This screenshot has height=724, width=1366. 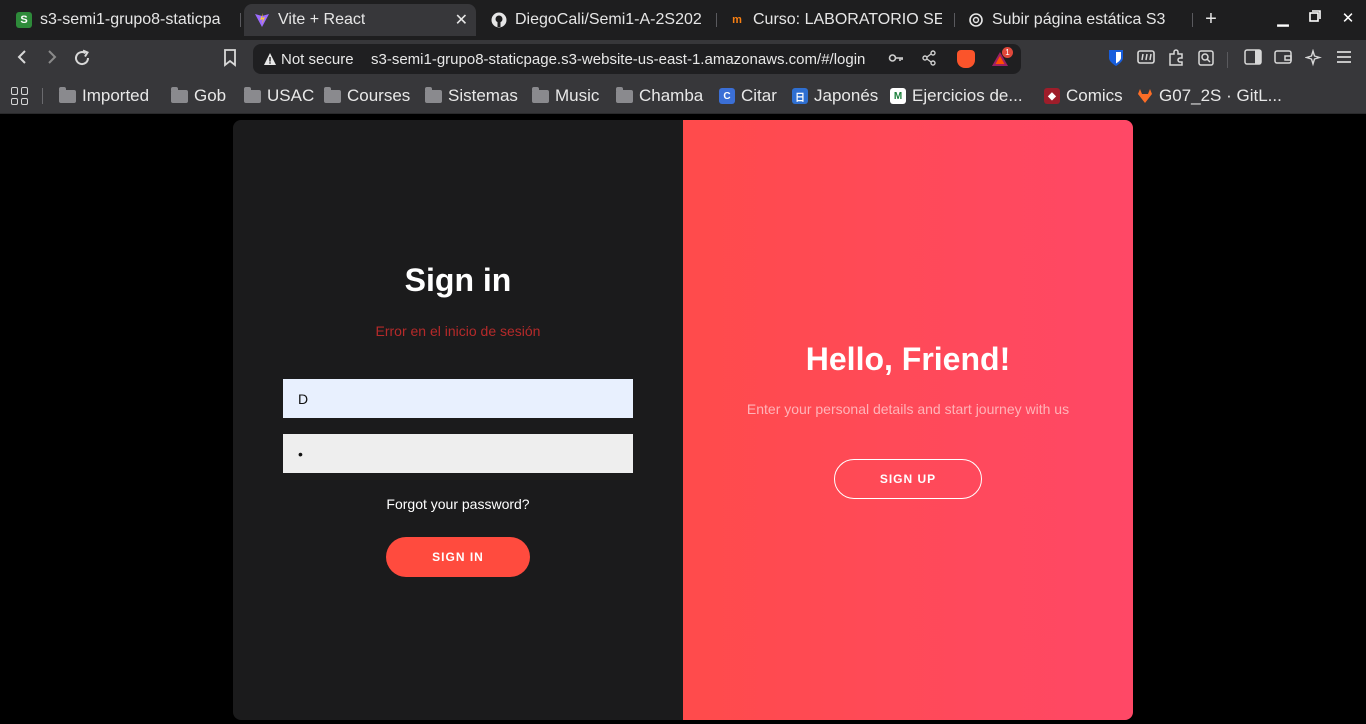 What do you see at coordinates (1227, 60) in the screenshot?
I see `toolbar-separator` at bounding box center [1227, 60].